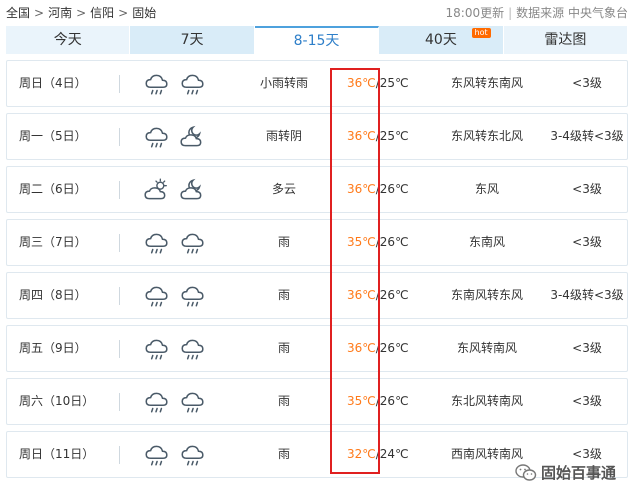  I want to click on day-label: 周五（9日）, so click(53, 348).